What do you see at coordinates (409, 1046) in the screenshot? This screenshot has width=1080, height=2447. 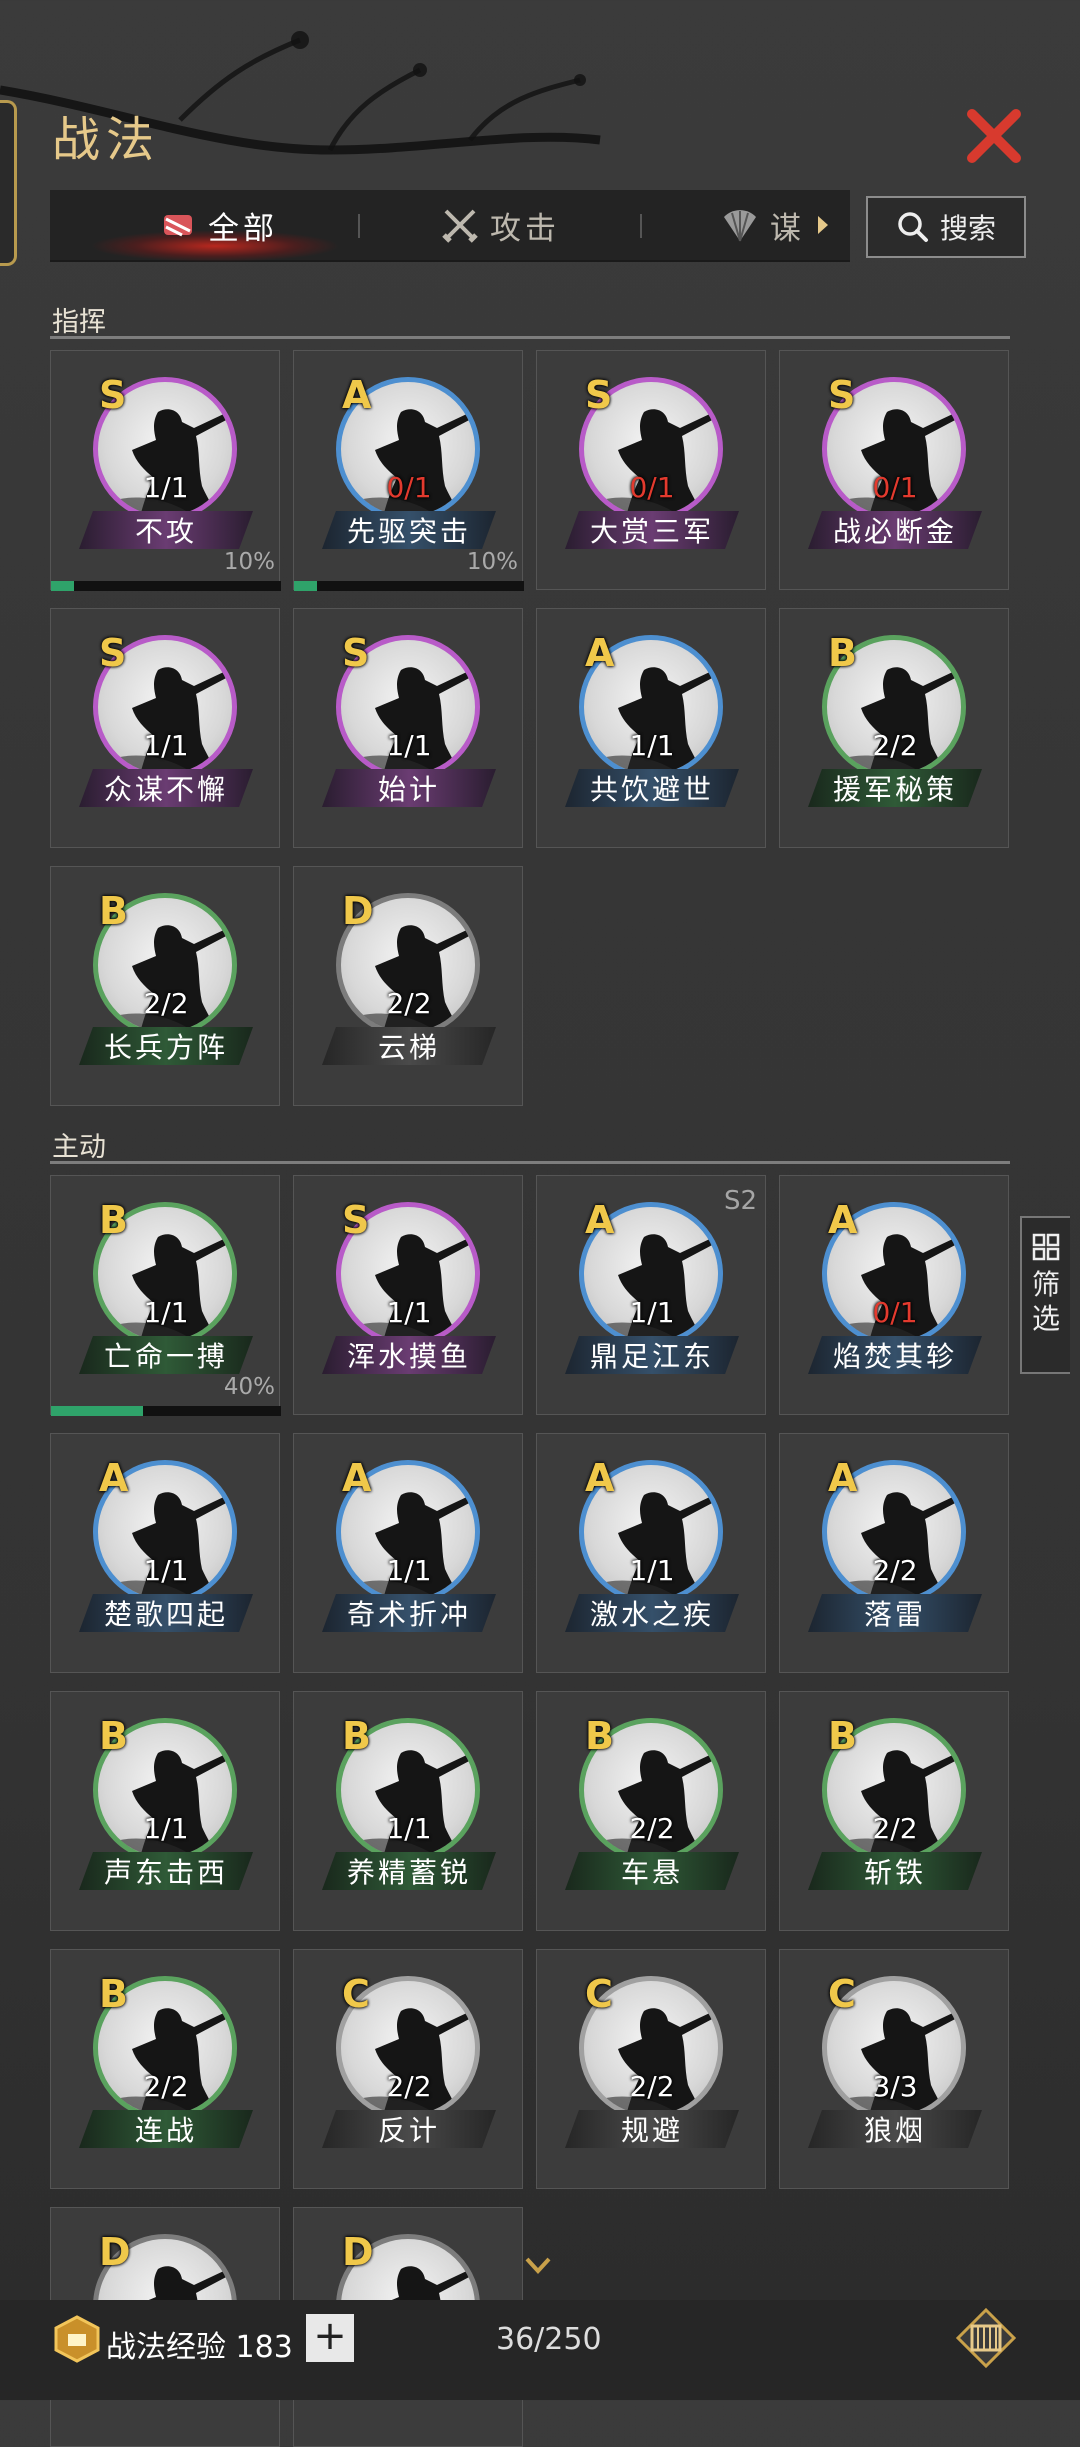 I see `tactic-name: 云梯` at bounding box center [409, 1046].